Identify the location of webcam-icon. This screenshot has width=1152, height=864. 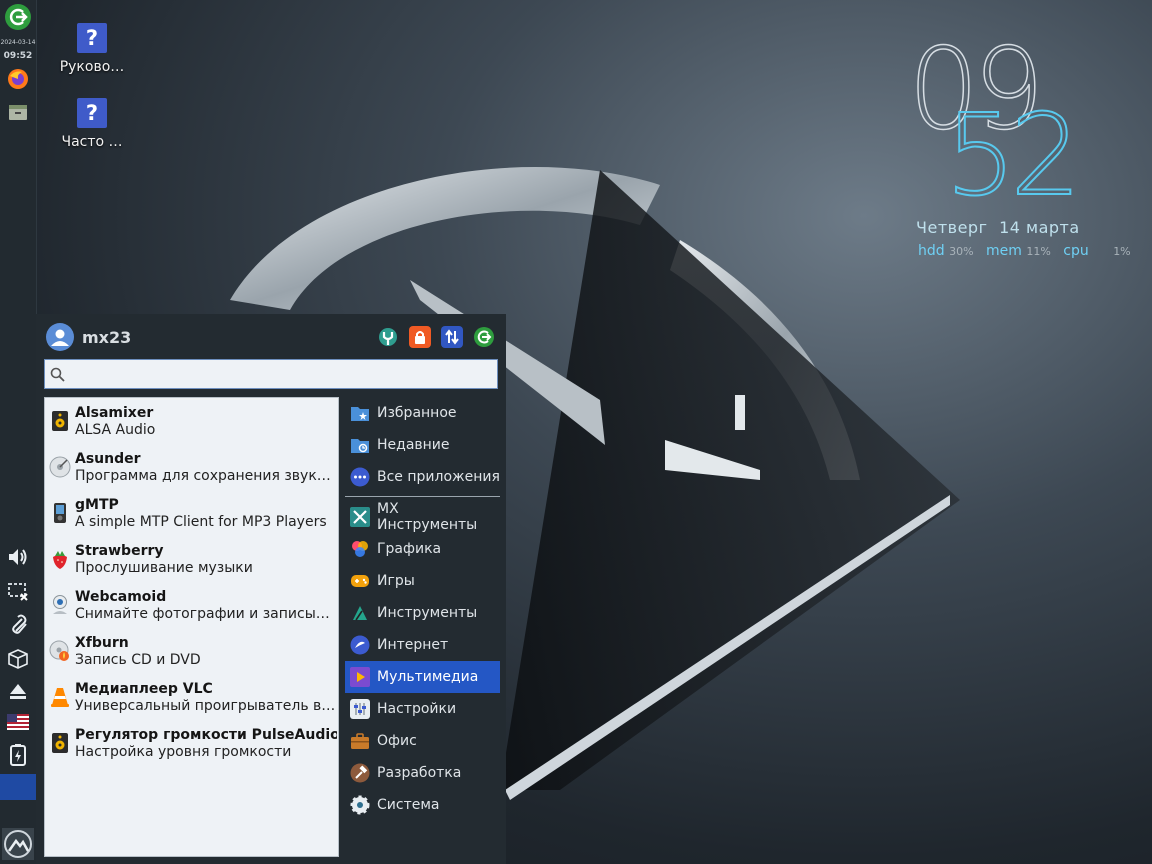
(60, 605).